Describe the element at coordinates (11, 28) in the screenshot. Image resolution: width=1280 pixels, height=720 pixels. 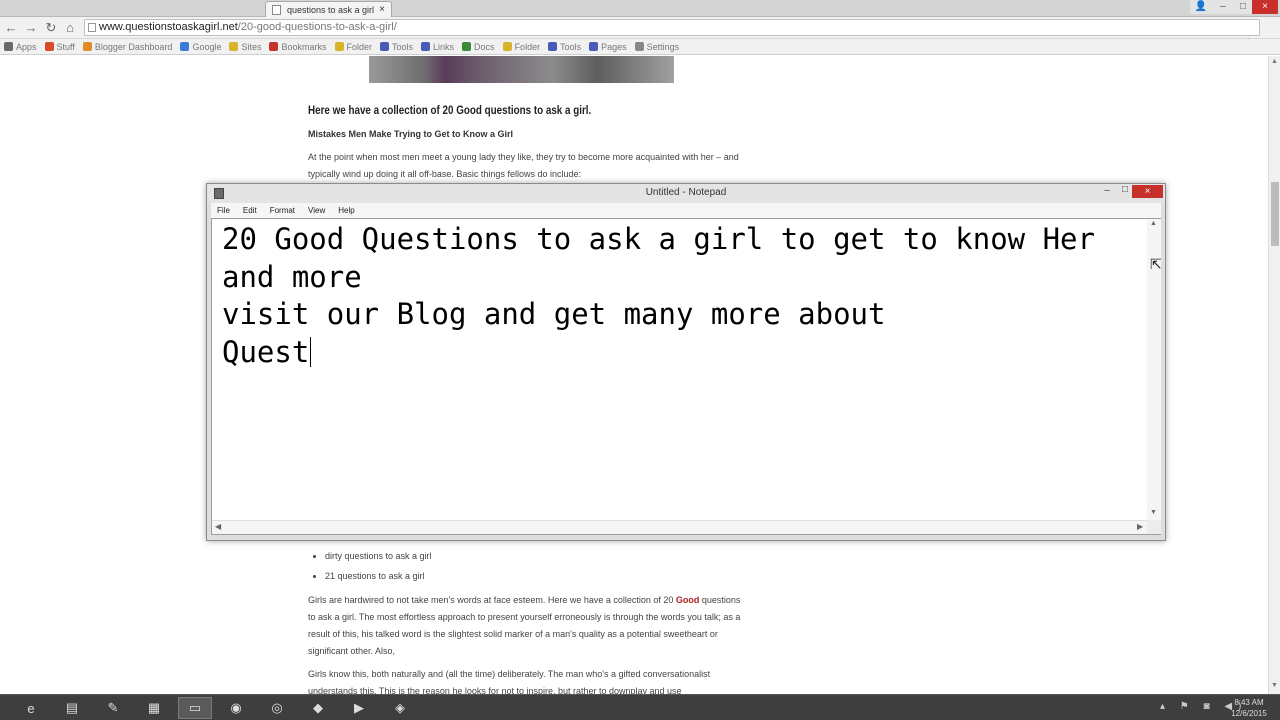
I see `back-arrow-icon: ←` at that location.